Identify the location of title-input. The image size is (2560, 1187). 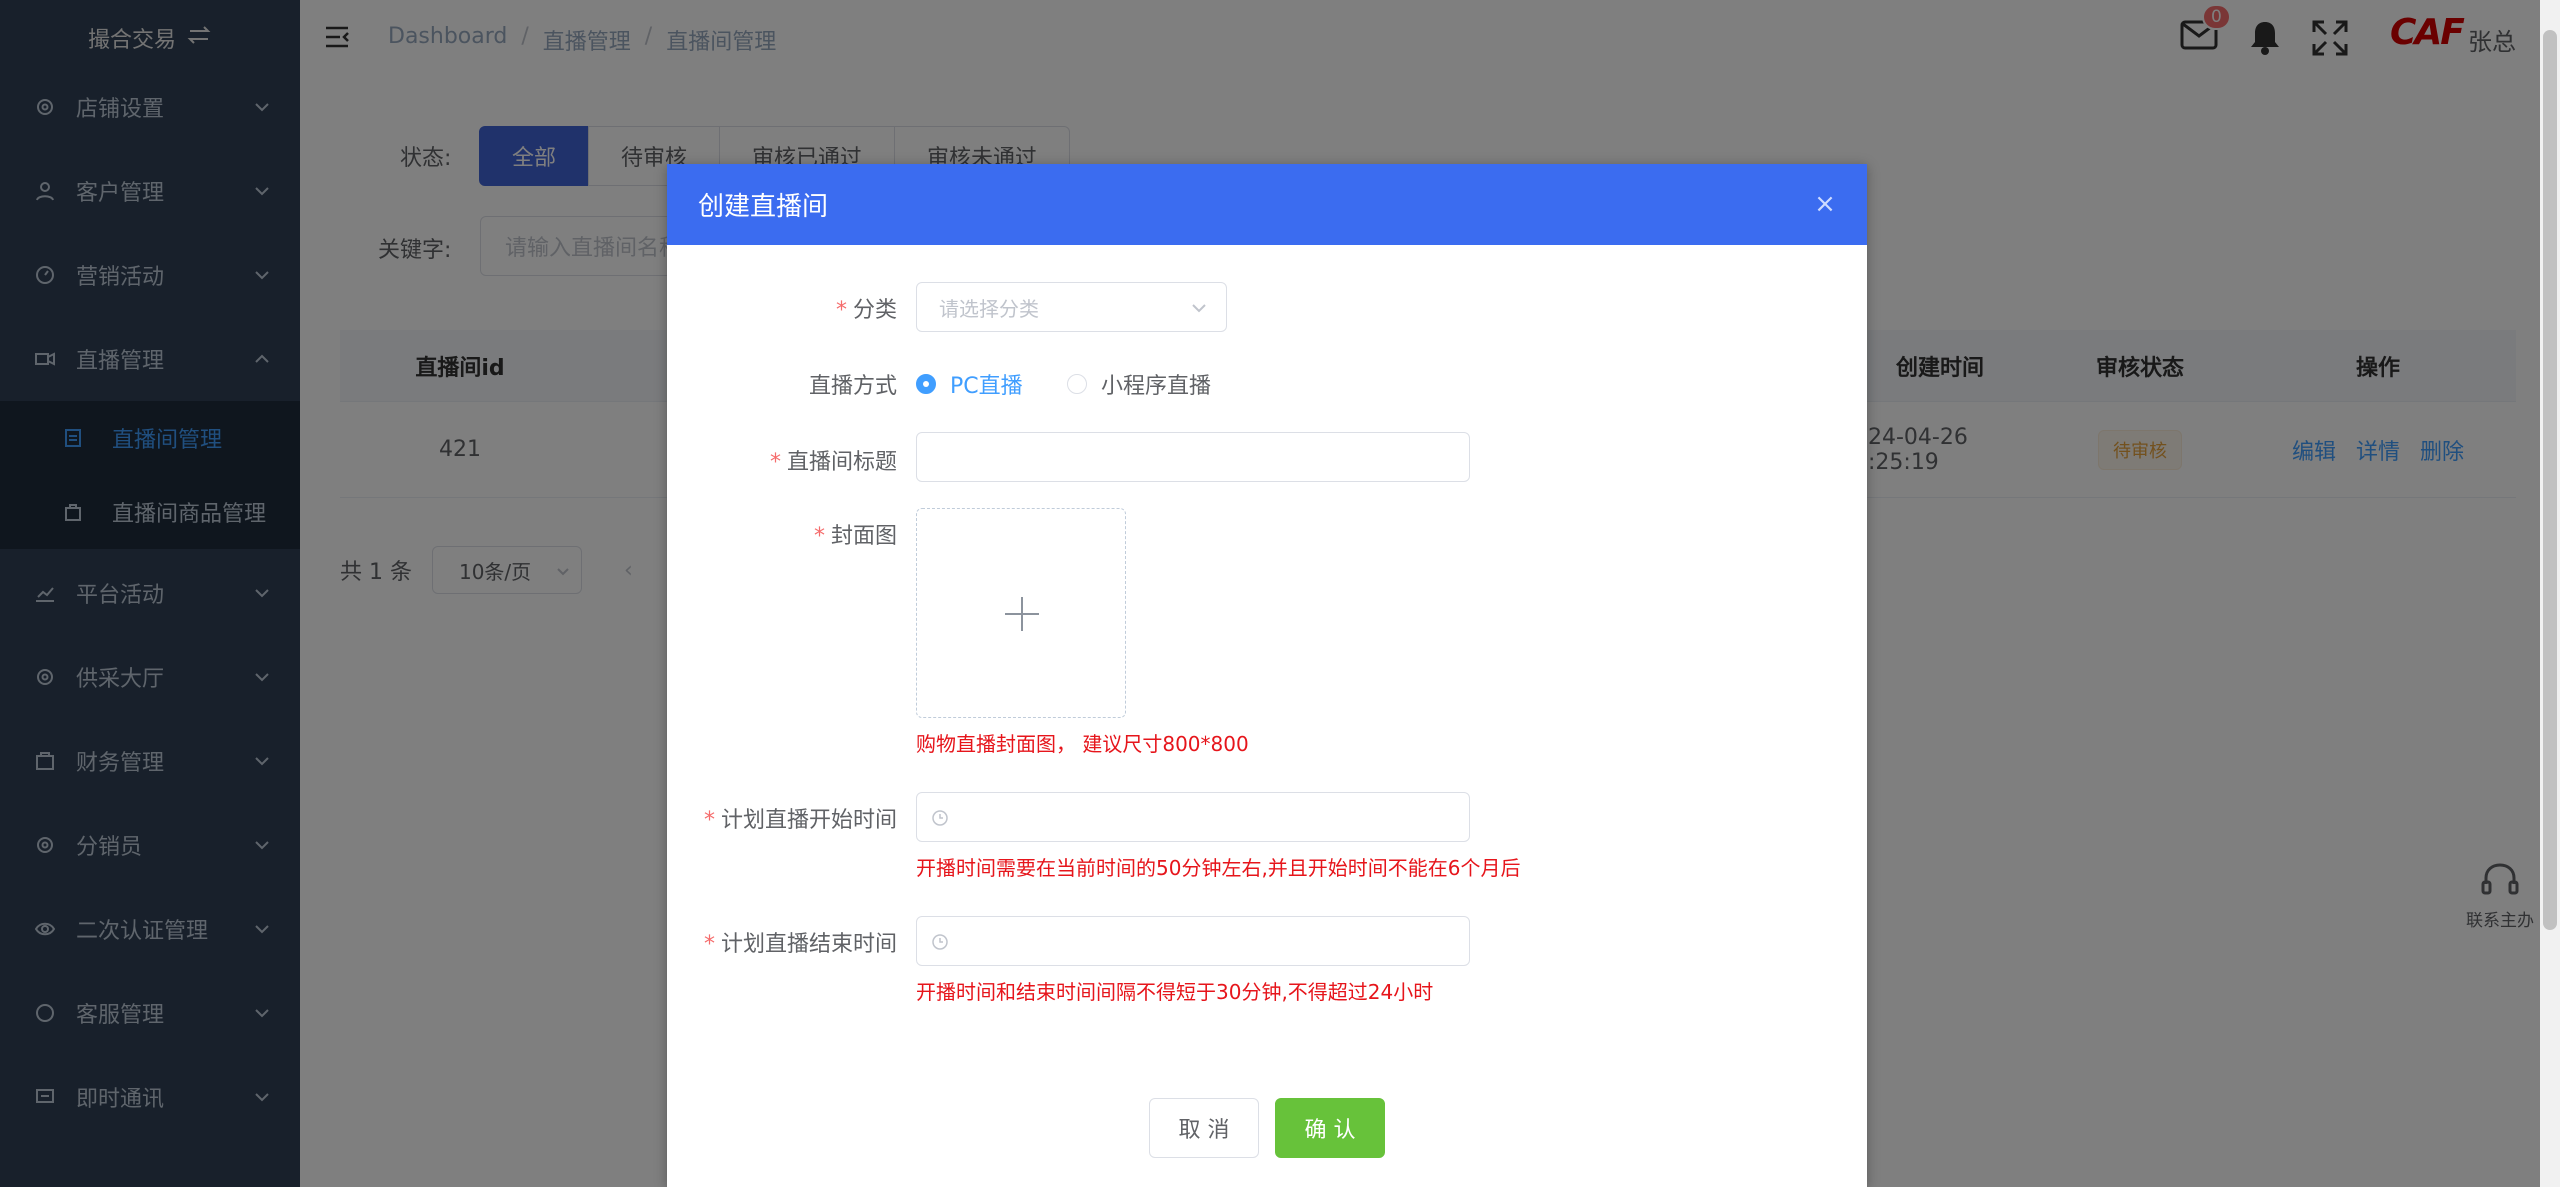
(1193, 457).